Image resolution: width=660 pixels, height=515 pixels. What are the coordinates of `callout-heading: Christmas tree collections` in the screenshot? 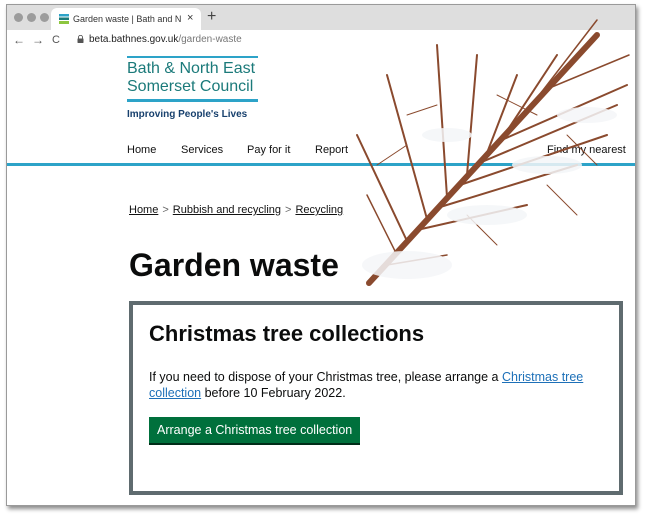 It's located at (287, 333).